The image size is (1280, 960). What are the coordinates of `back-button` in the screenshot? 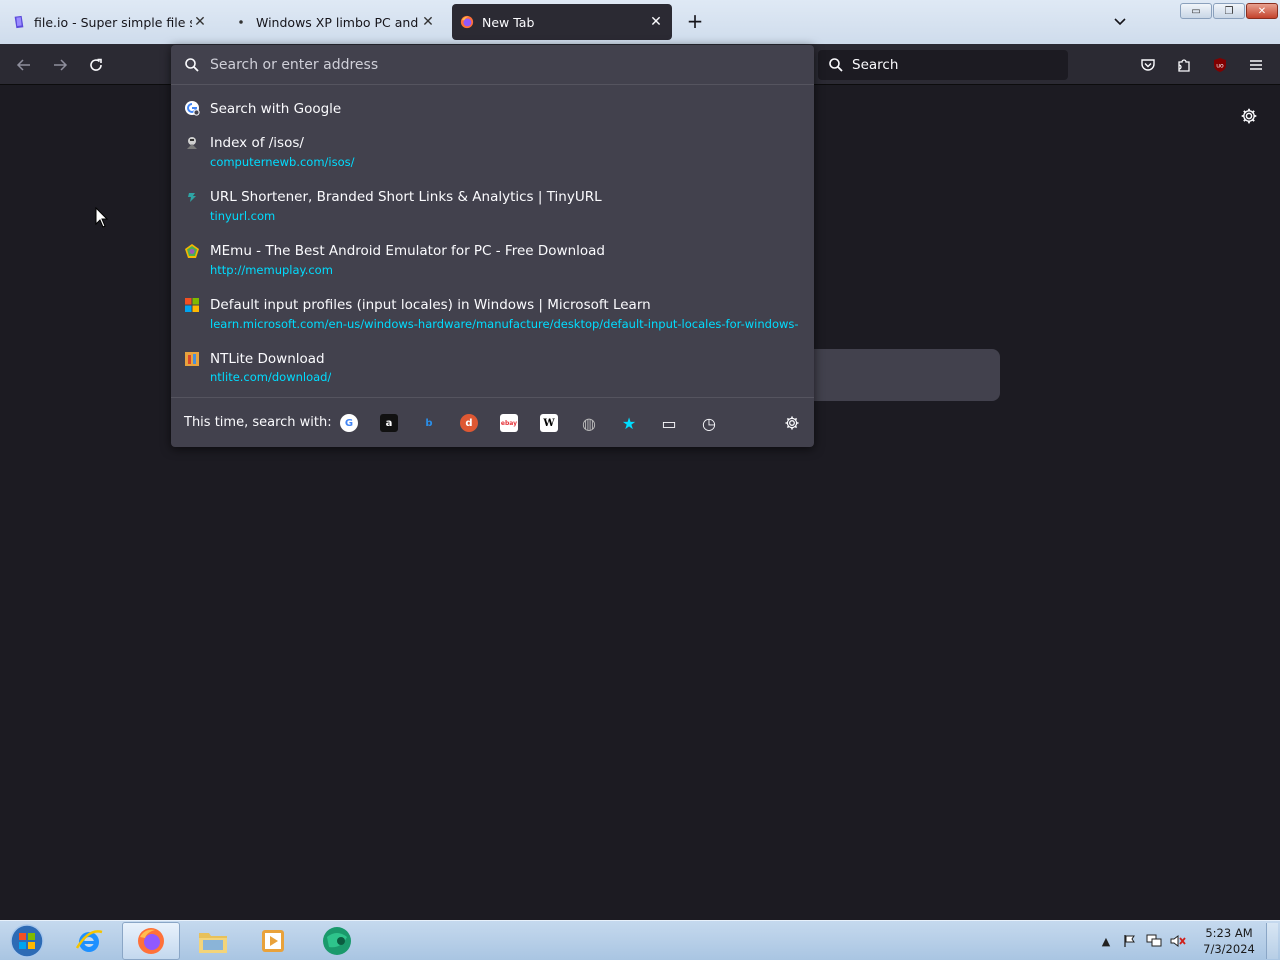 It's located at (24, 65).